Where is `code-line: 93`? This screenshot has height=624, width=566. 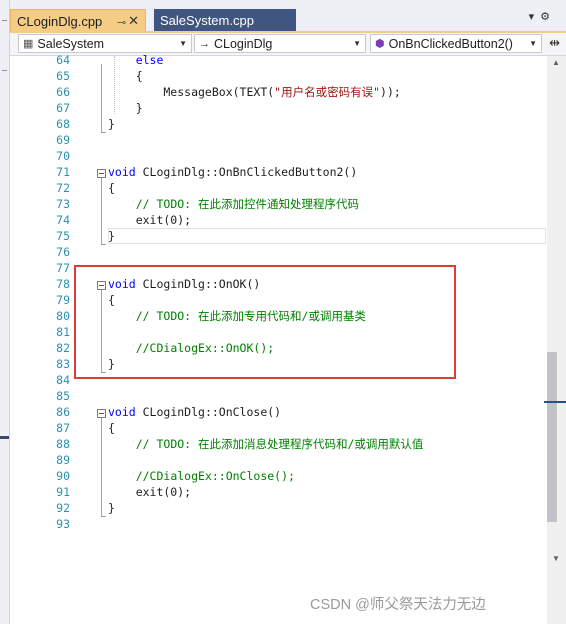 code-line: 93 is located at coordinates (278, 524).